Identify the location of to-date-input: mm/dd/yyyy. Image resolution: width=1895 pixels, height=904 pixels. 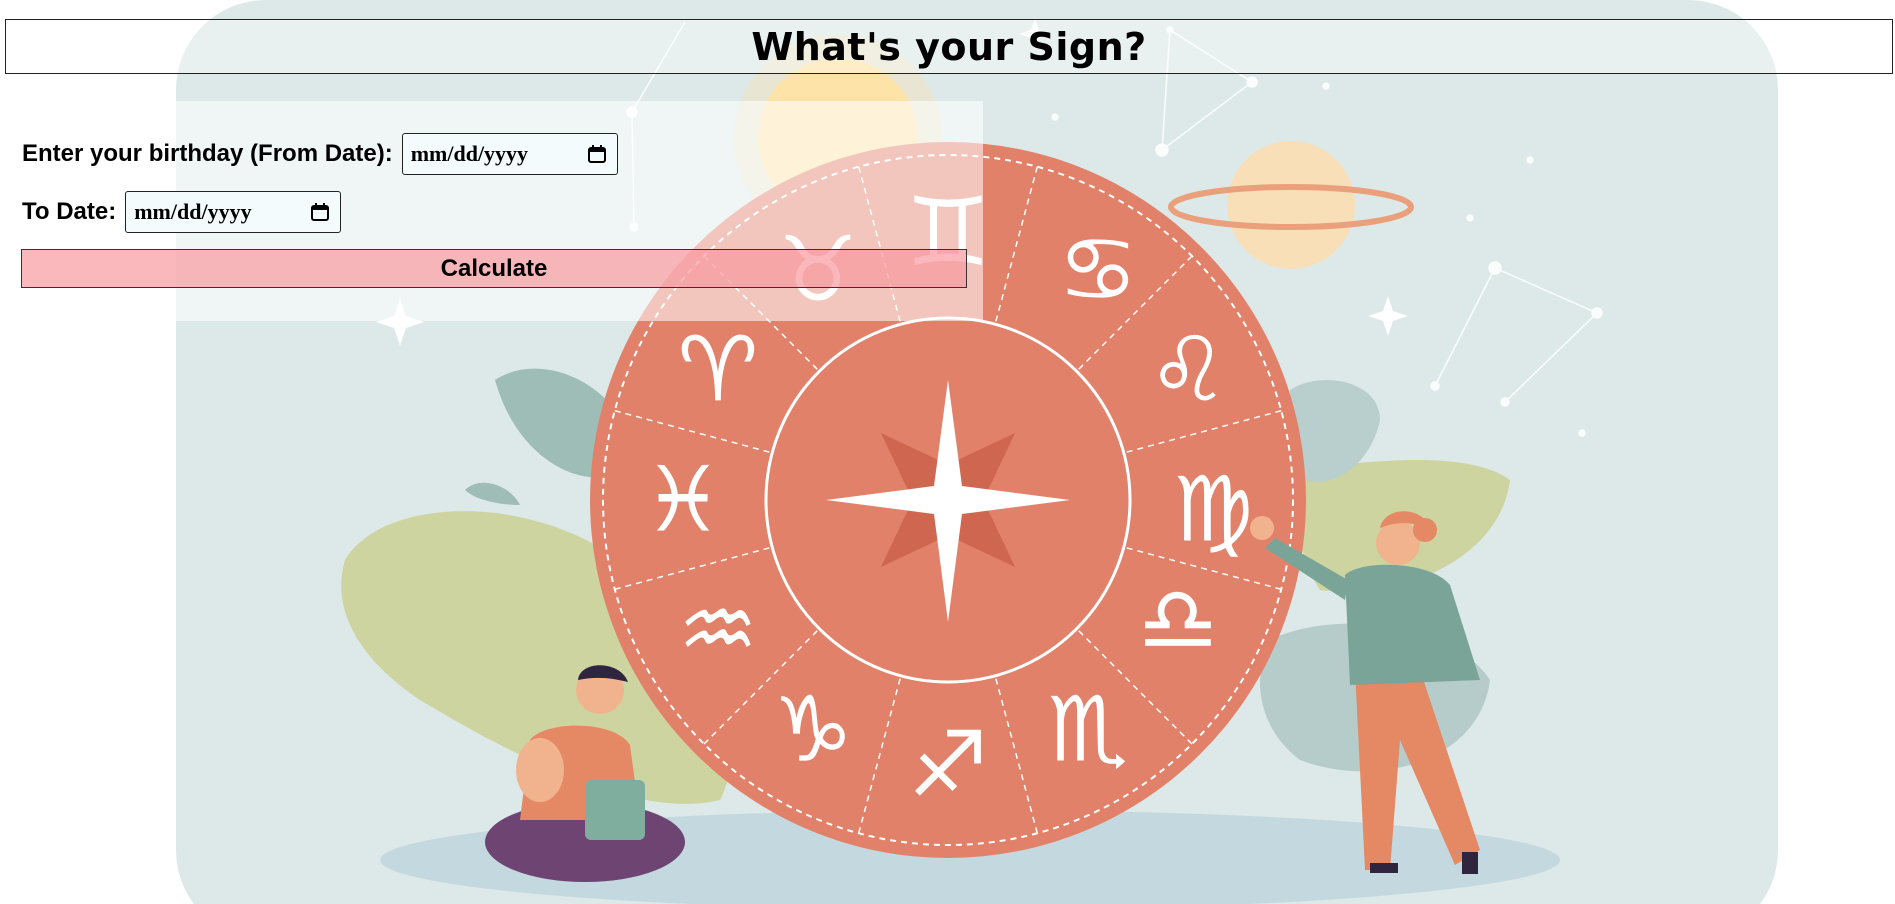
(233, 212).